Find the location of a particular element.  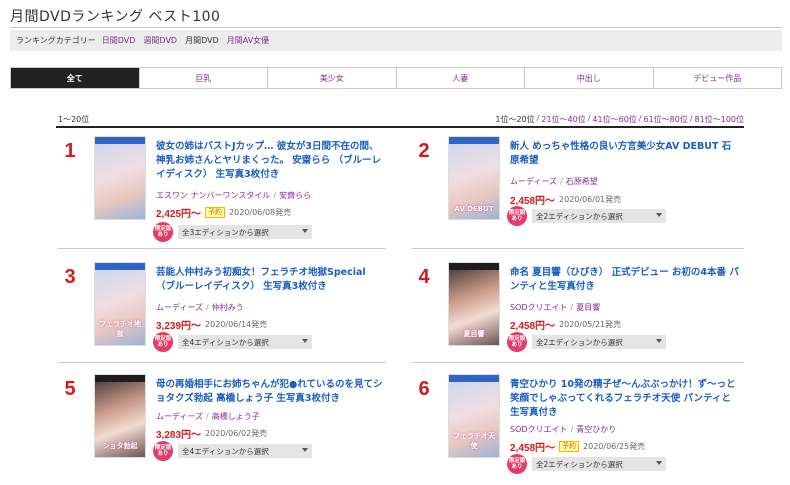

edition-select: 全3エディションから選択 is located at coordinates (245, 232).